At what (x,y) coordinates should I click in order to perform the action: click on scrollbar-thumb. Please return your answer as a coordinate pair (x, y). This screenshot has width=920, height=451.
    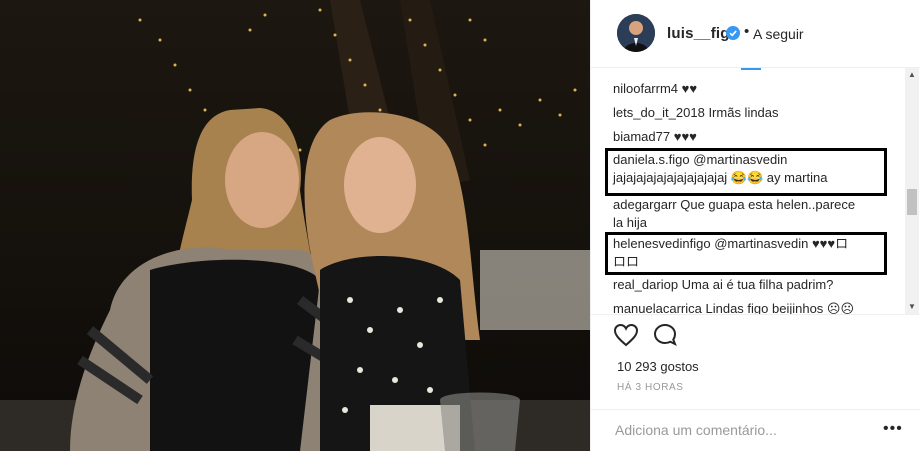
    Looking at the image, I should click on (912, 202).